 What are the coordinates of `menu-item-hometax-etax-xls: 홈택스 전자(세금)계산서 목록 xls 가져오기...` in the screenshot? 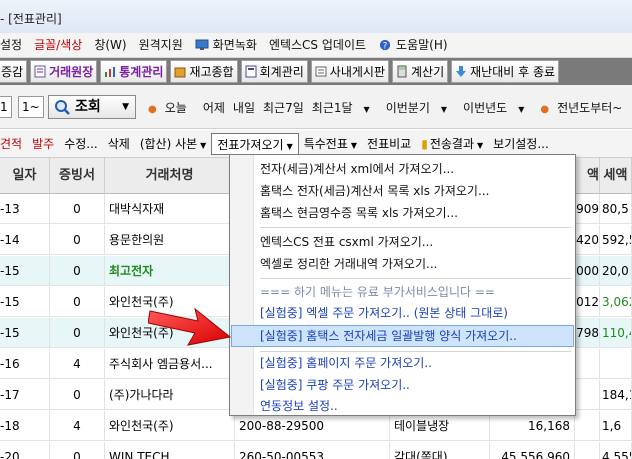 It's located at (374, 191).